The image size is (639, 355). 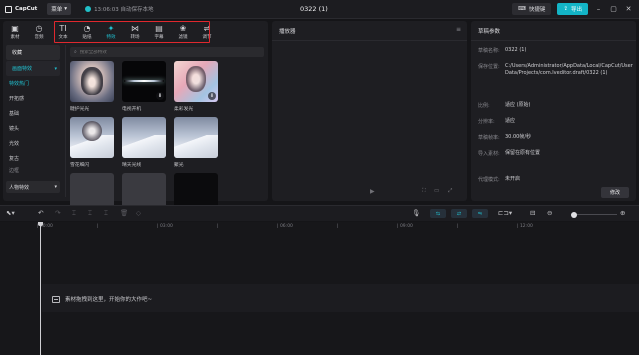 What do you see at coordinates (438, 213) in the screenshot?
I see `main-track-magnet-icon: ⇆` at bounding box center [438, 213].